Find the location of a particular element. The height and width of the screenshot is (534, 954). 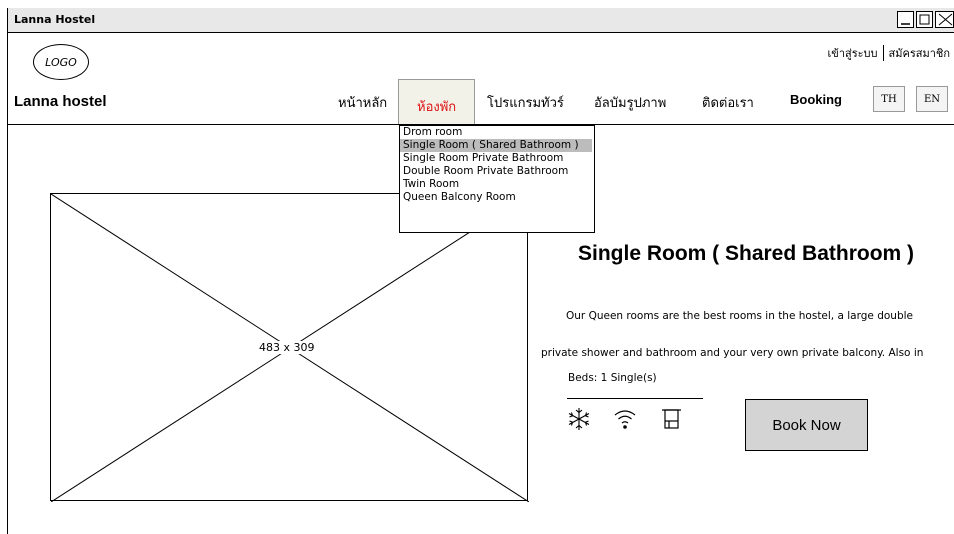

dropdown-item: Drom room is located at coordinates (497, 132).